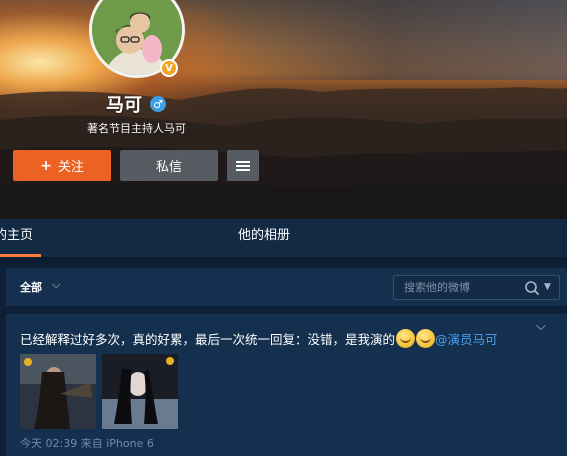 The width and height of the screenshot is (567, 456). I want to click on follow-button: + 关注, so click(62, 165).